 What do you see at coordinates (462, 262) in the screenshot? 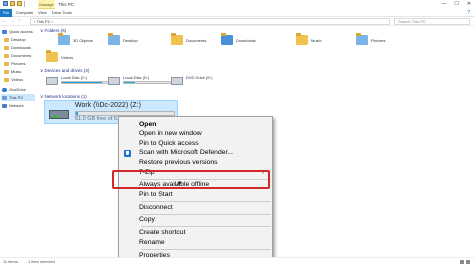
I see `details-view-icon` at bounding box center [462, 262].